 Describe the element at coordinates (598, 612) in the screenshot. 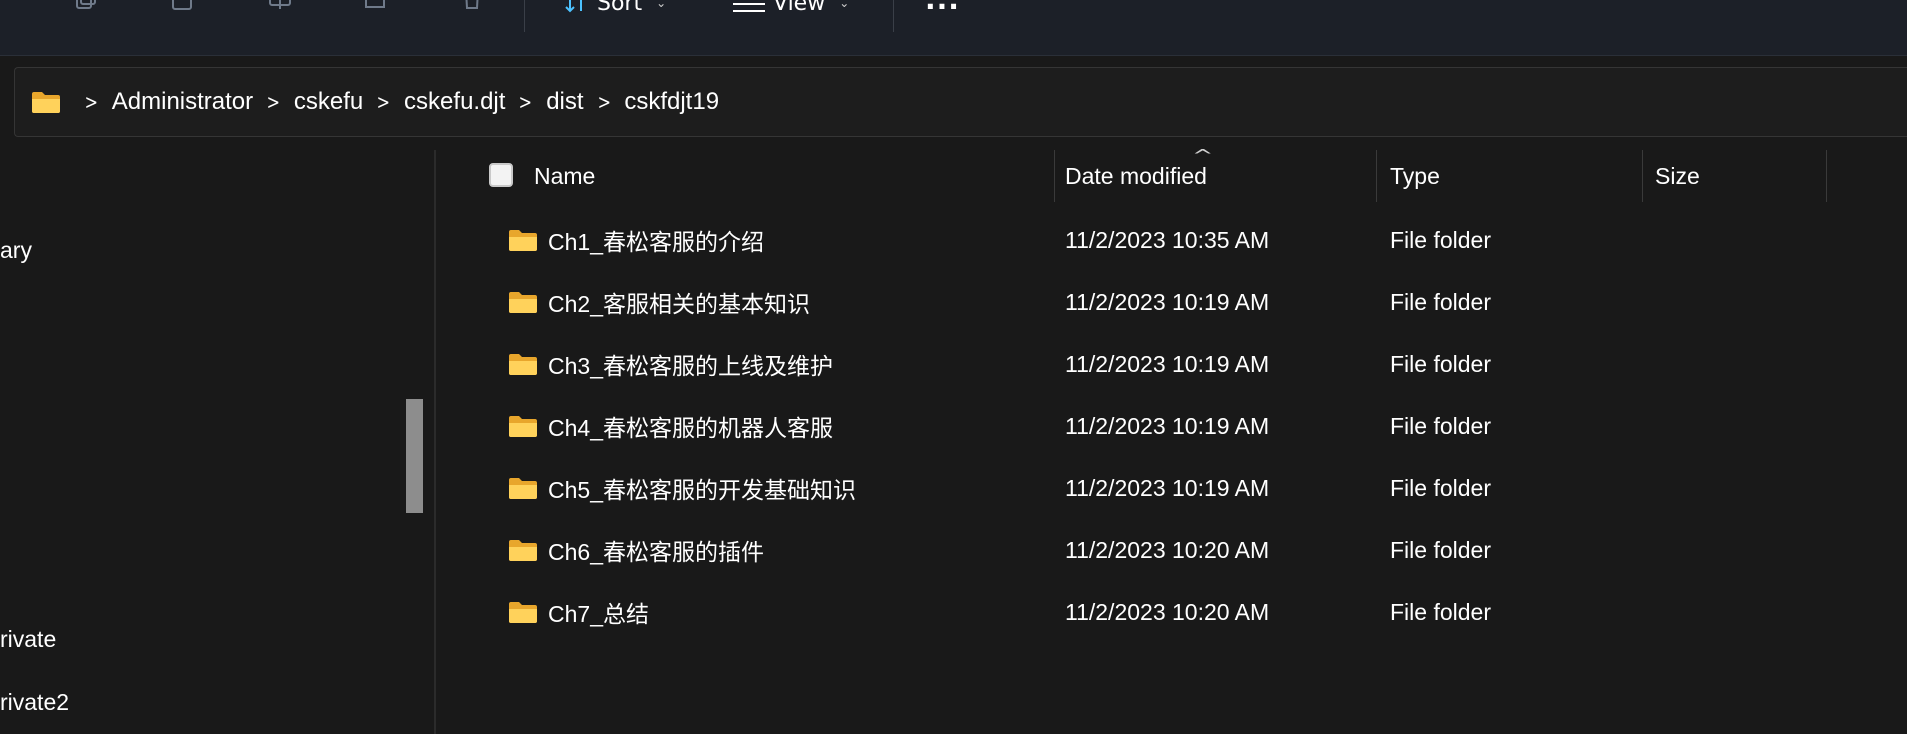

I see `file-name: Ch7_总结` at that location.